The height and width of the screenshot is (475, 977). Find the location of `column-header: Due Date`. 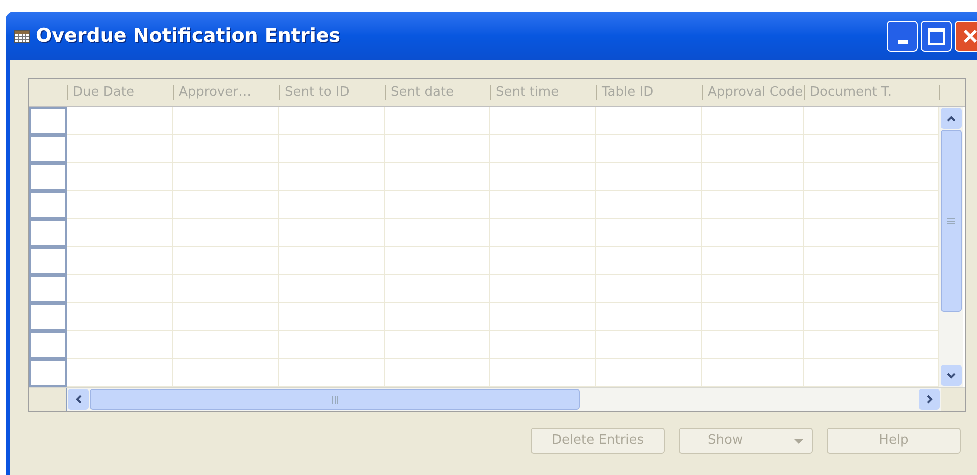

column-header: Due Date is located at coordinates (120, 92).